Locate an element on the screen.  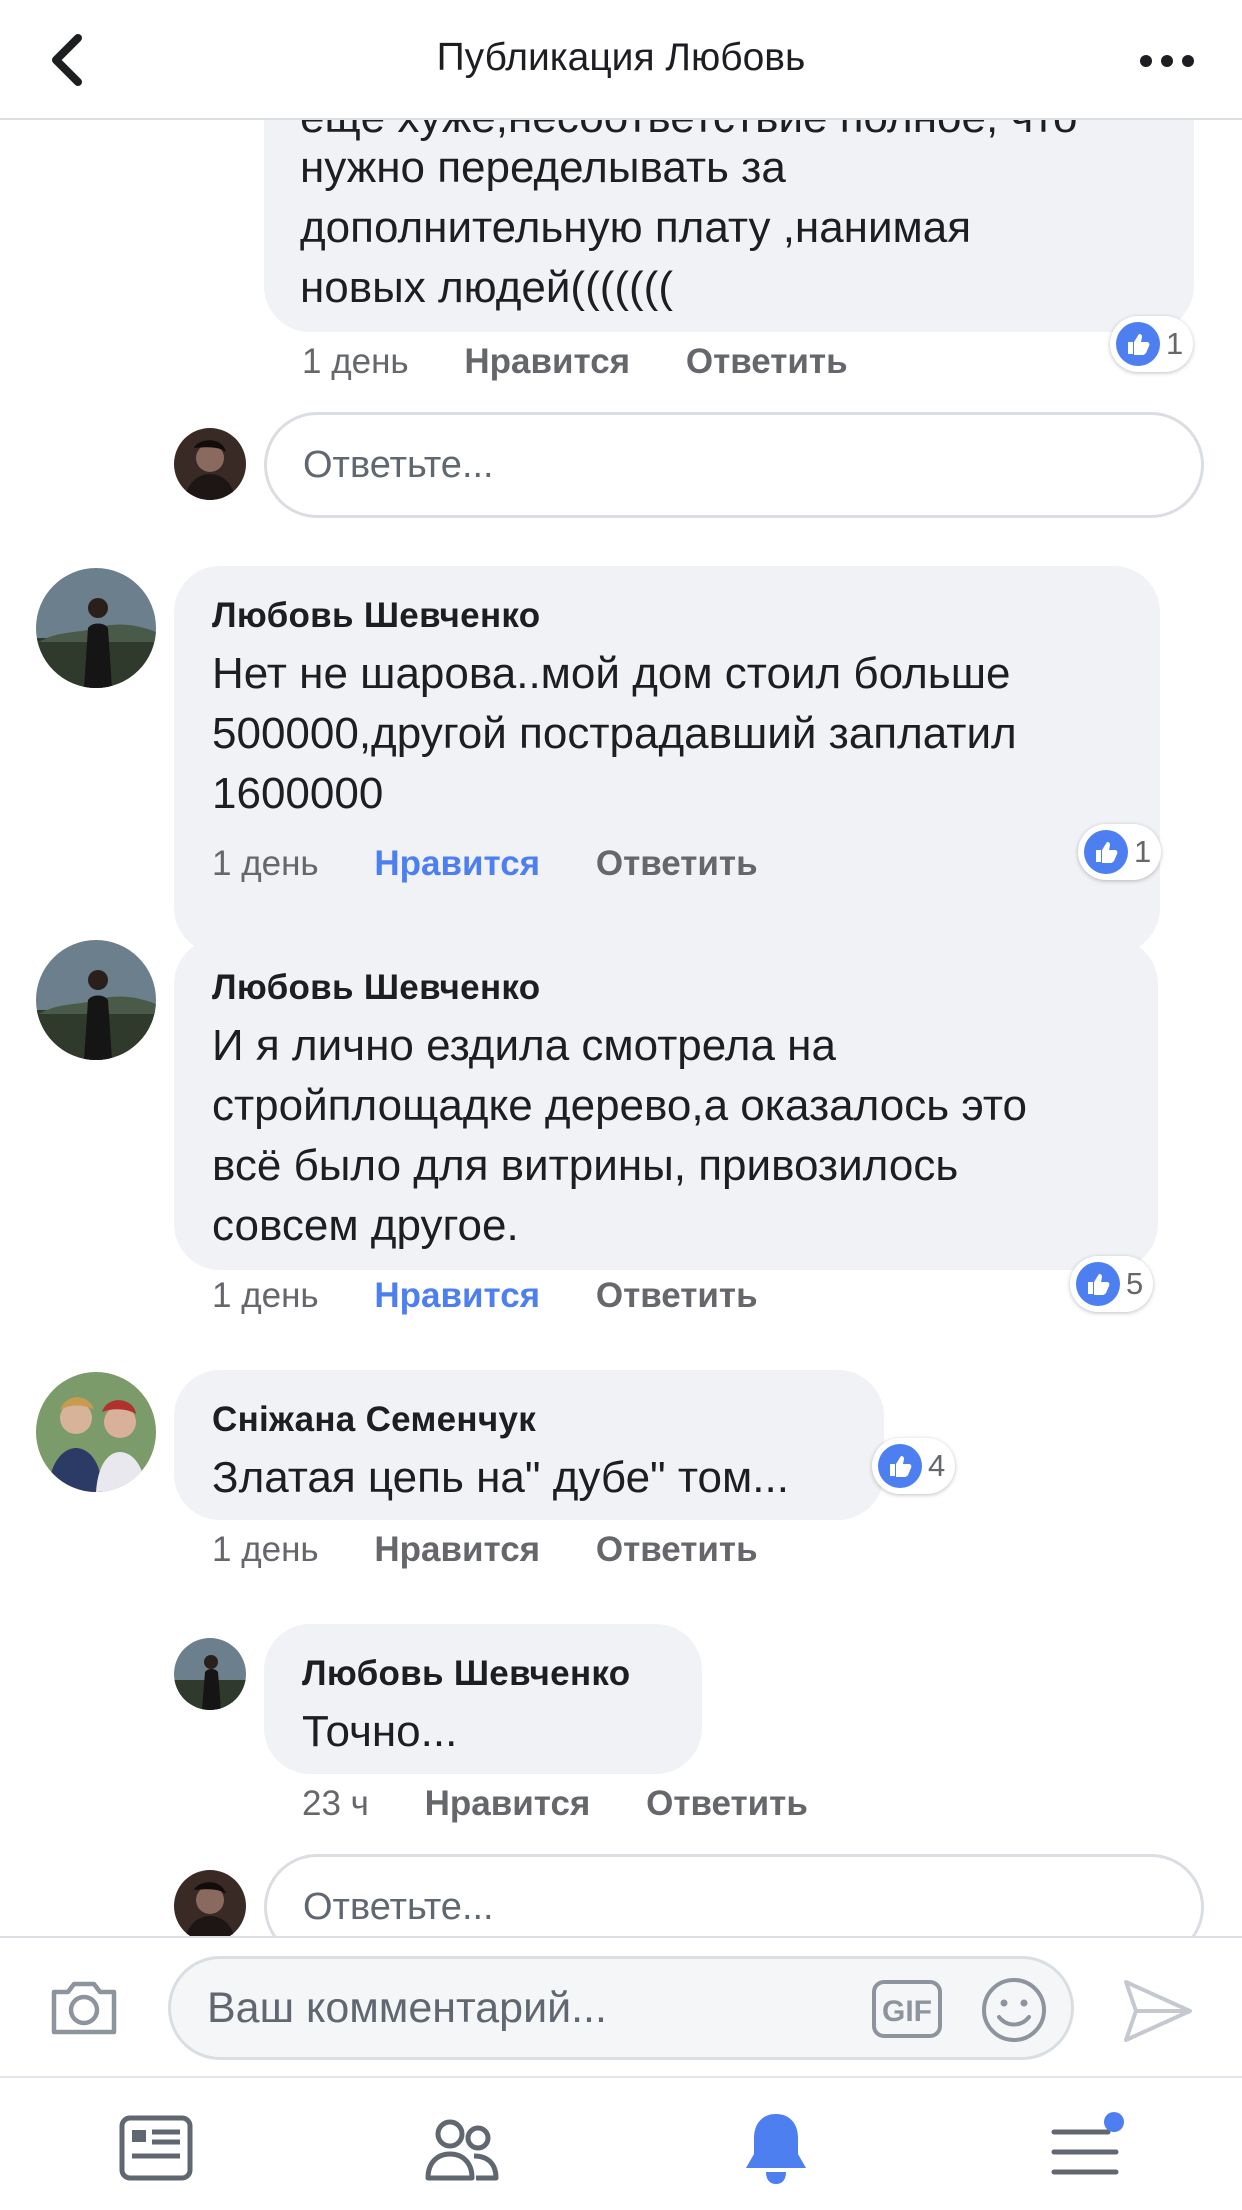
comment-text-line: стройплощадке дерево,а оказалось это is located at coordinates (619, 1105).